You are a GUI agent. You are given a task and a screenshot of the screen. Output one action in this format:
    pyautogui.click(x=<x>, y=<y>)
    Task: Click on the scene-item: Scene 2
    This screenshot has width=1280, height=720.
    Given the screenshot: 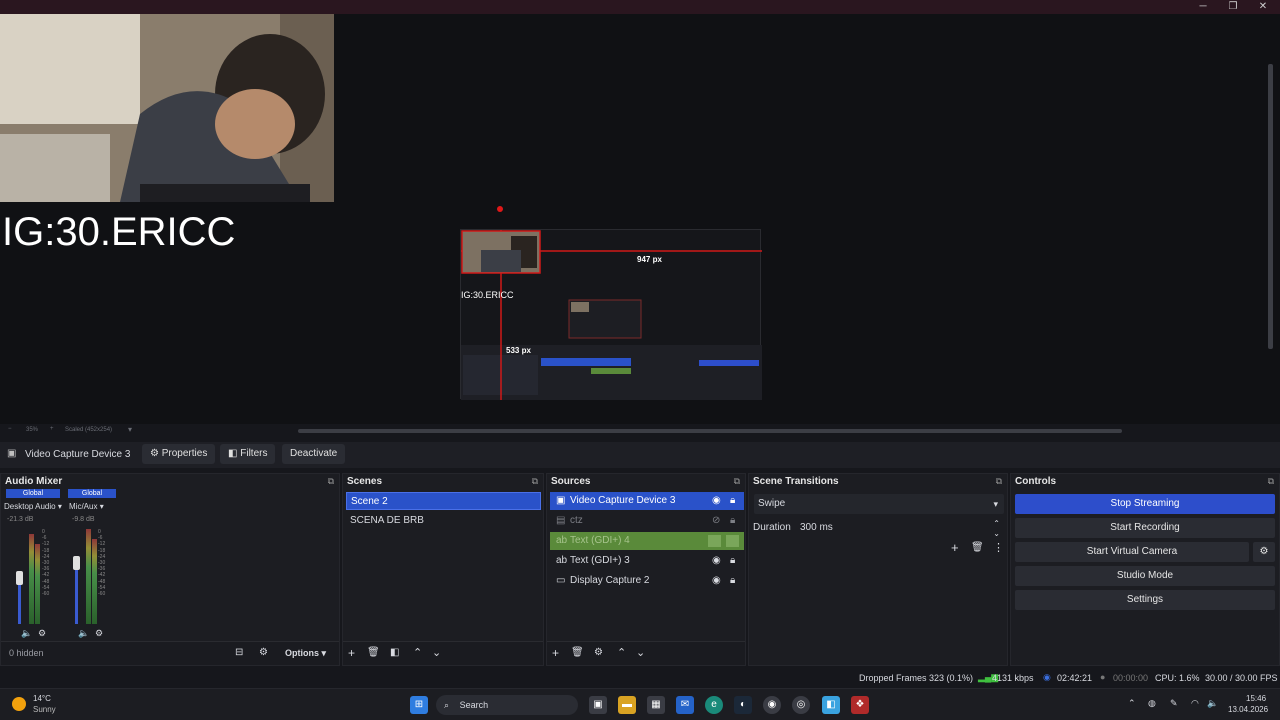 What is the action you would take?
    pyautogui.click(x=443, y=501)
    